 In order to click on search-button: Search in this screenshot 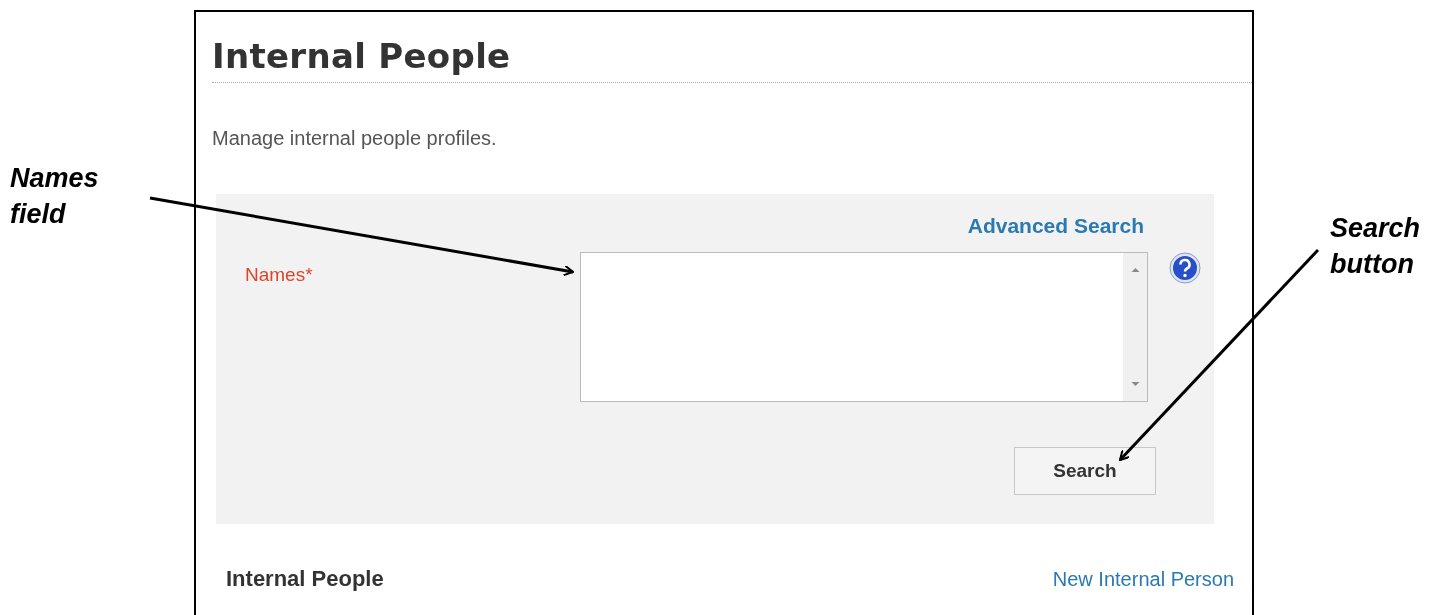, I will do `click(1085, 471)`.